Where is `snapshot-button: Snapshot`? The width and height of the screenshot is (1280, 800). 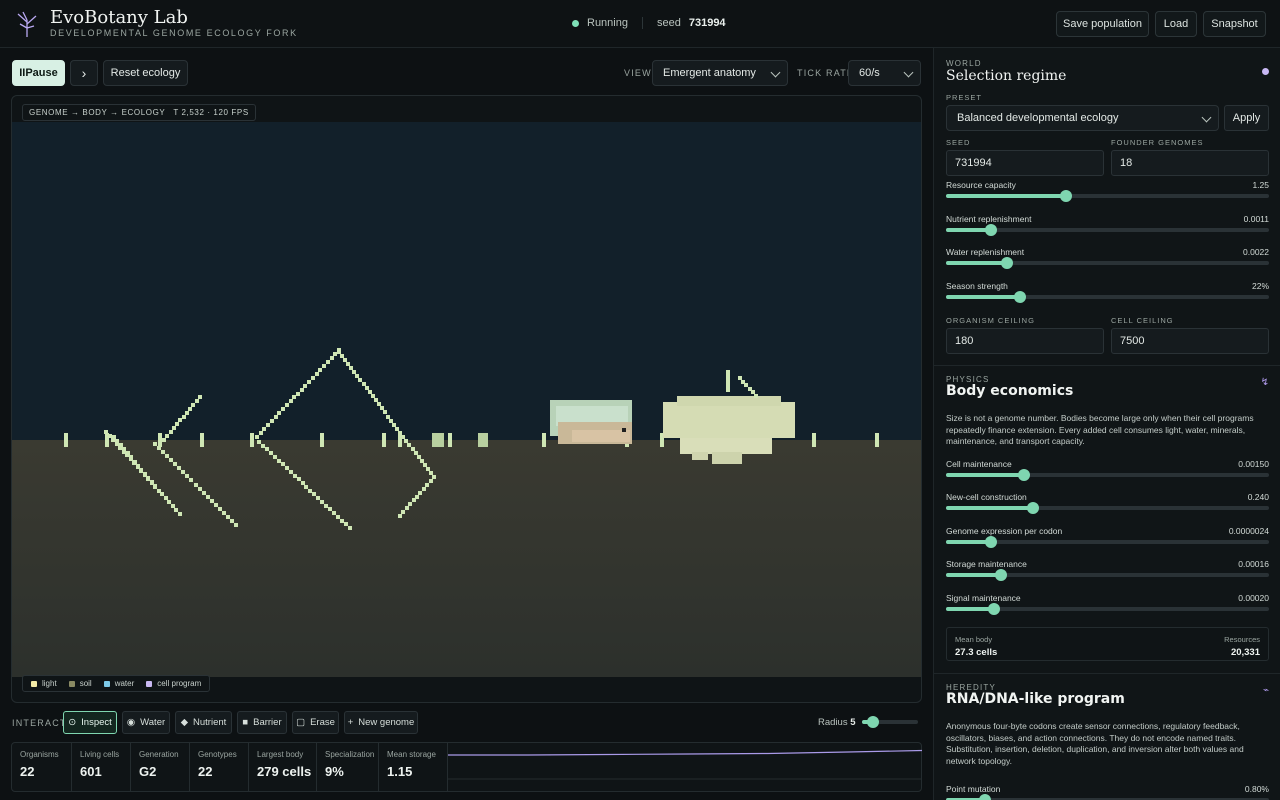 snapshot-button: Snapshot is located at coordinates (1234, 24).